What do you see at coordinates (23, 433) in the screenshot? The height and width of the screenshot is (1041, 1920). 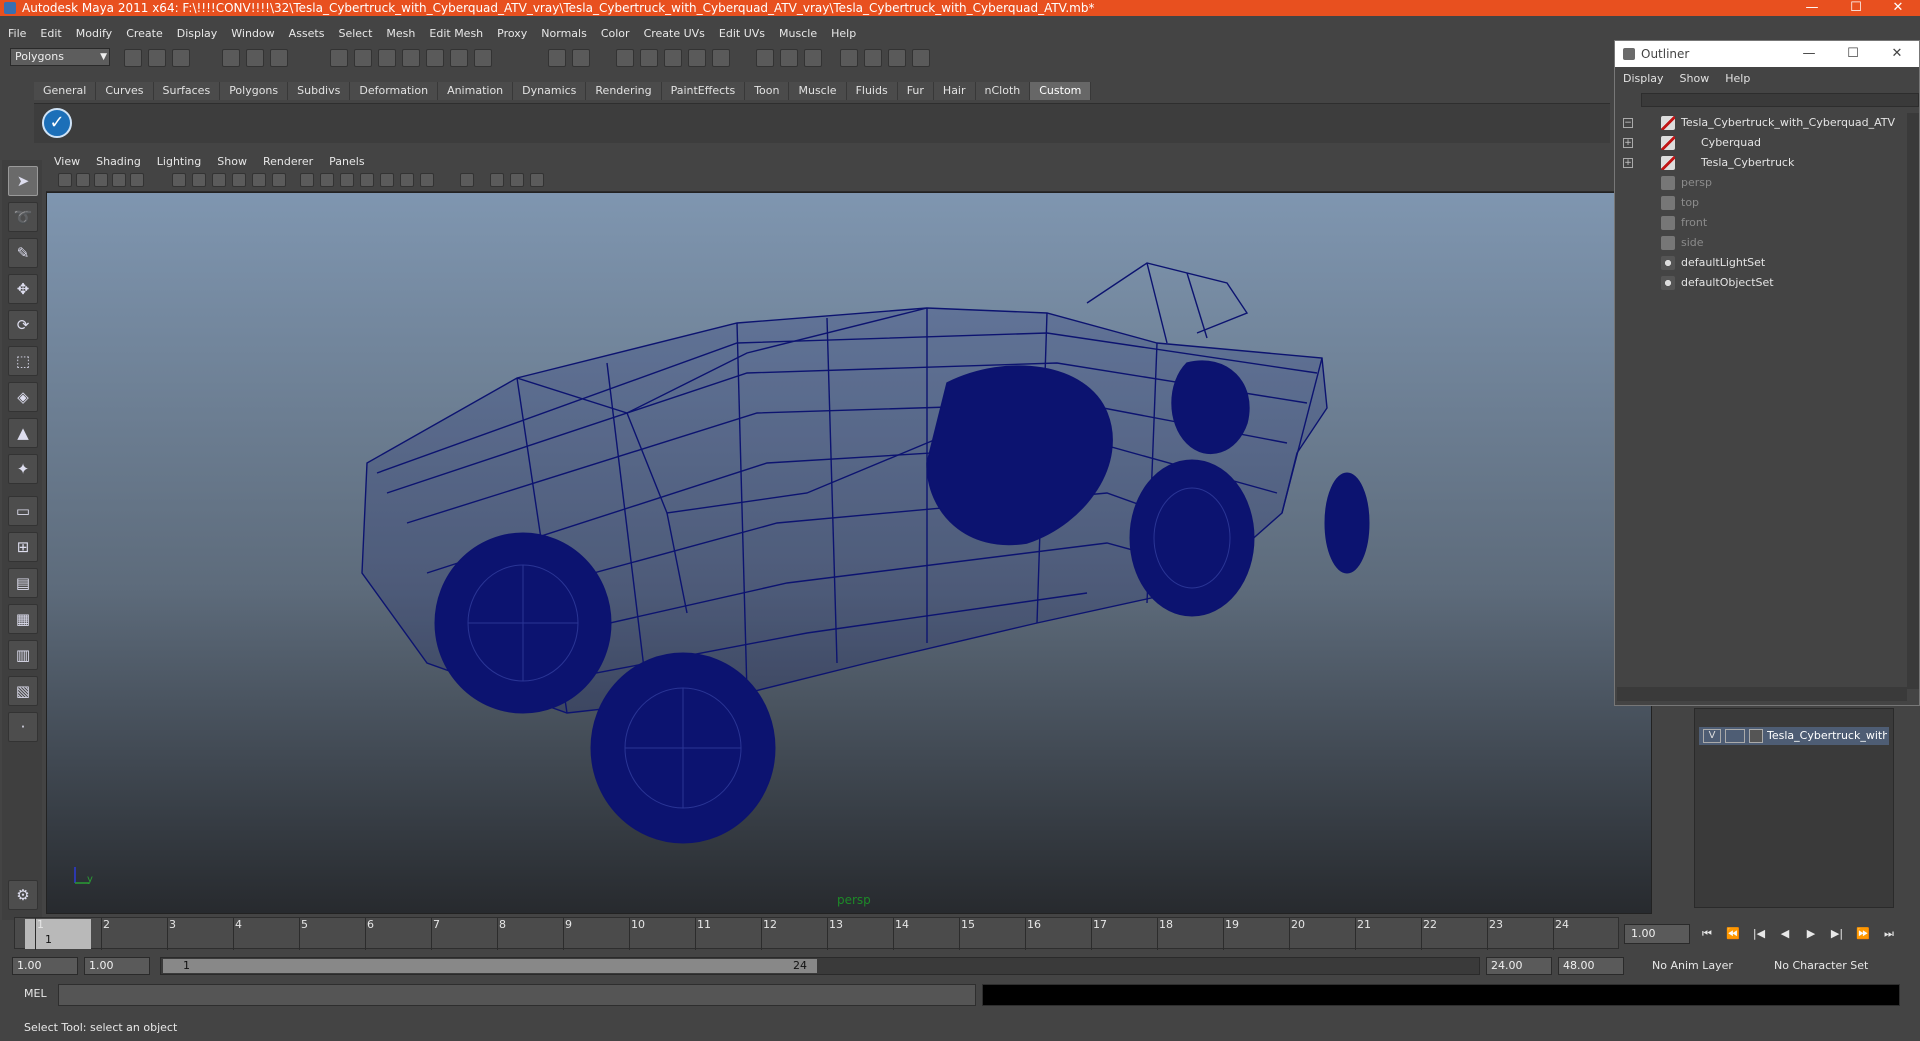 I see `soft-mod-tool-icon: ▲` at bounding box center [23, 433].